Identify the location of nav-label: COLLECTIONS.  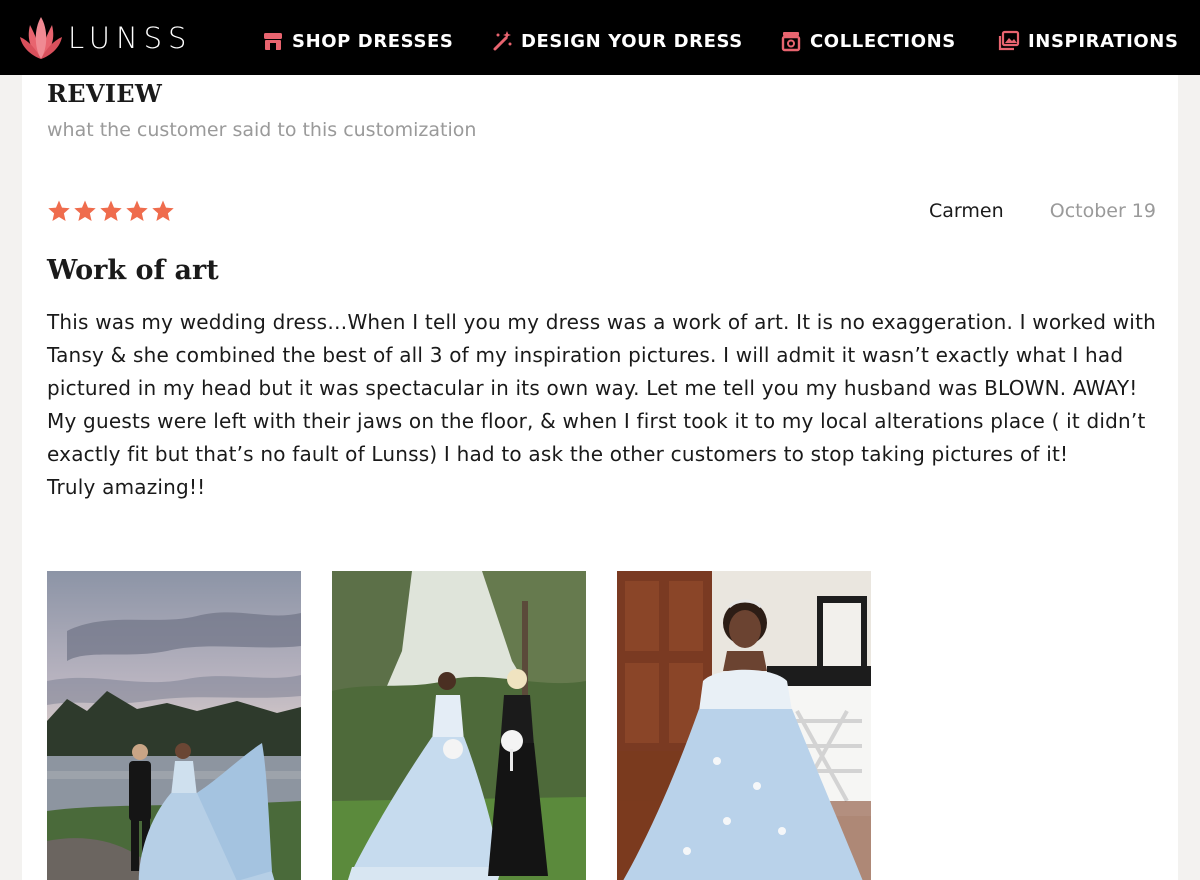
(883, 41).